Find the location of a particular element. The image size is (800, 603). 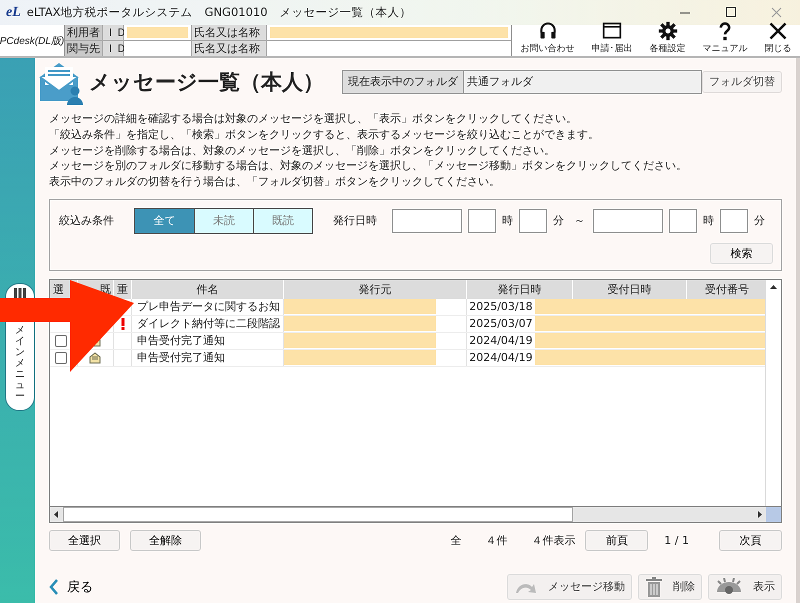

action-button: 表示 is located at coordinates (745, 587).